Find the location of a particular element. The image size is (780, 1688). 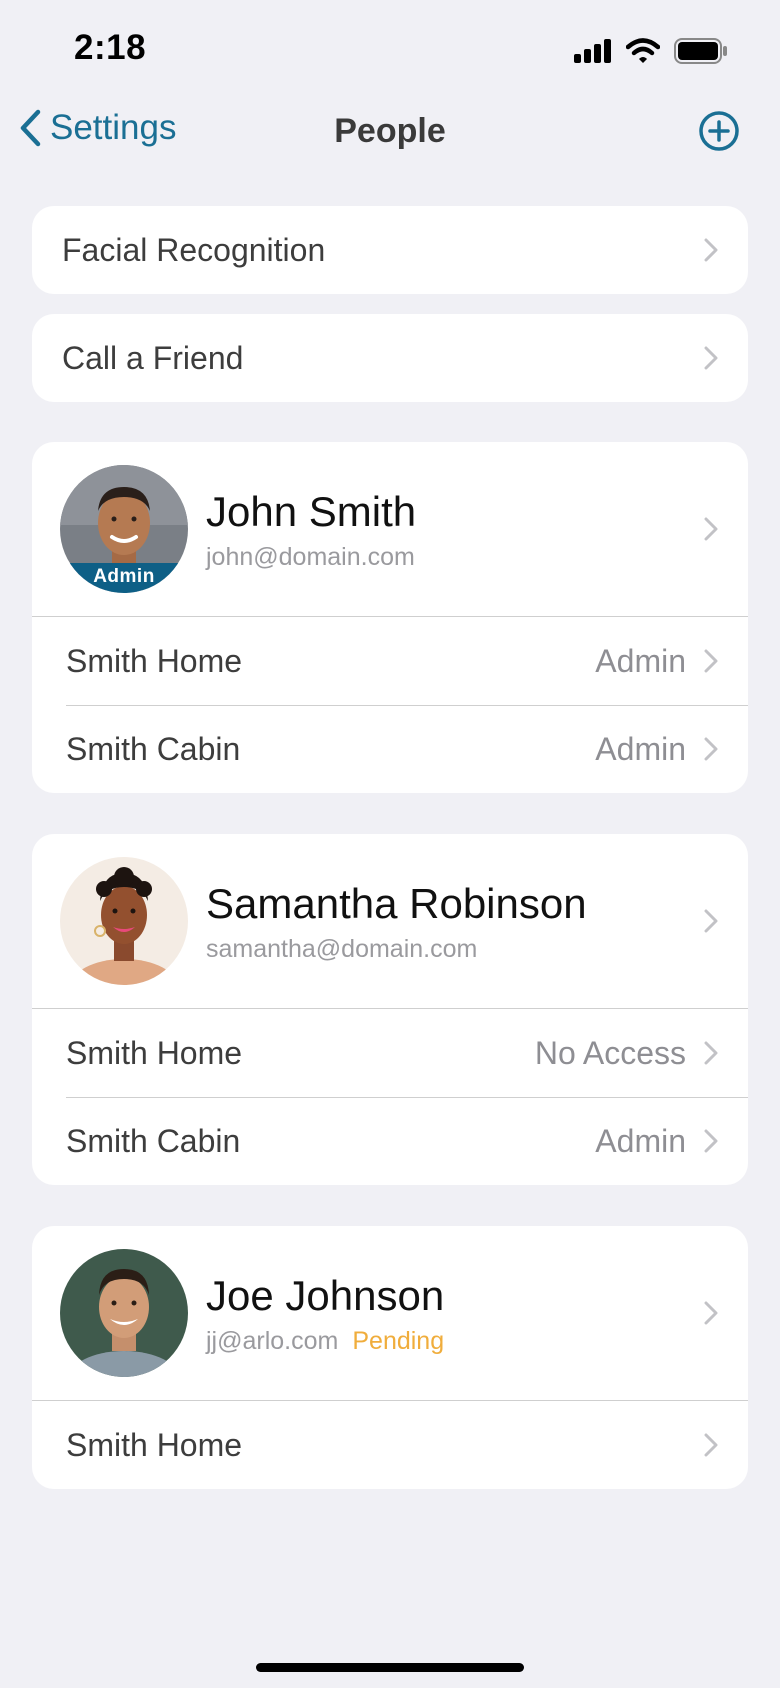

facial-recognition-row: Facial Recognition is located at coordinates (390, 250).